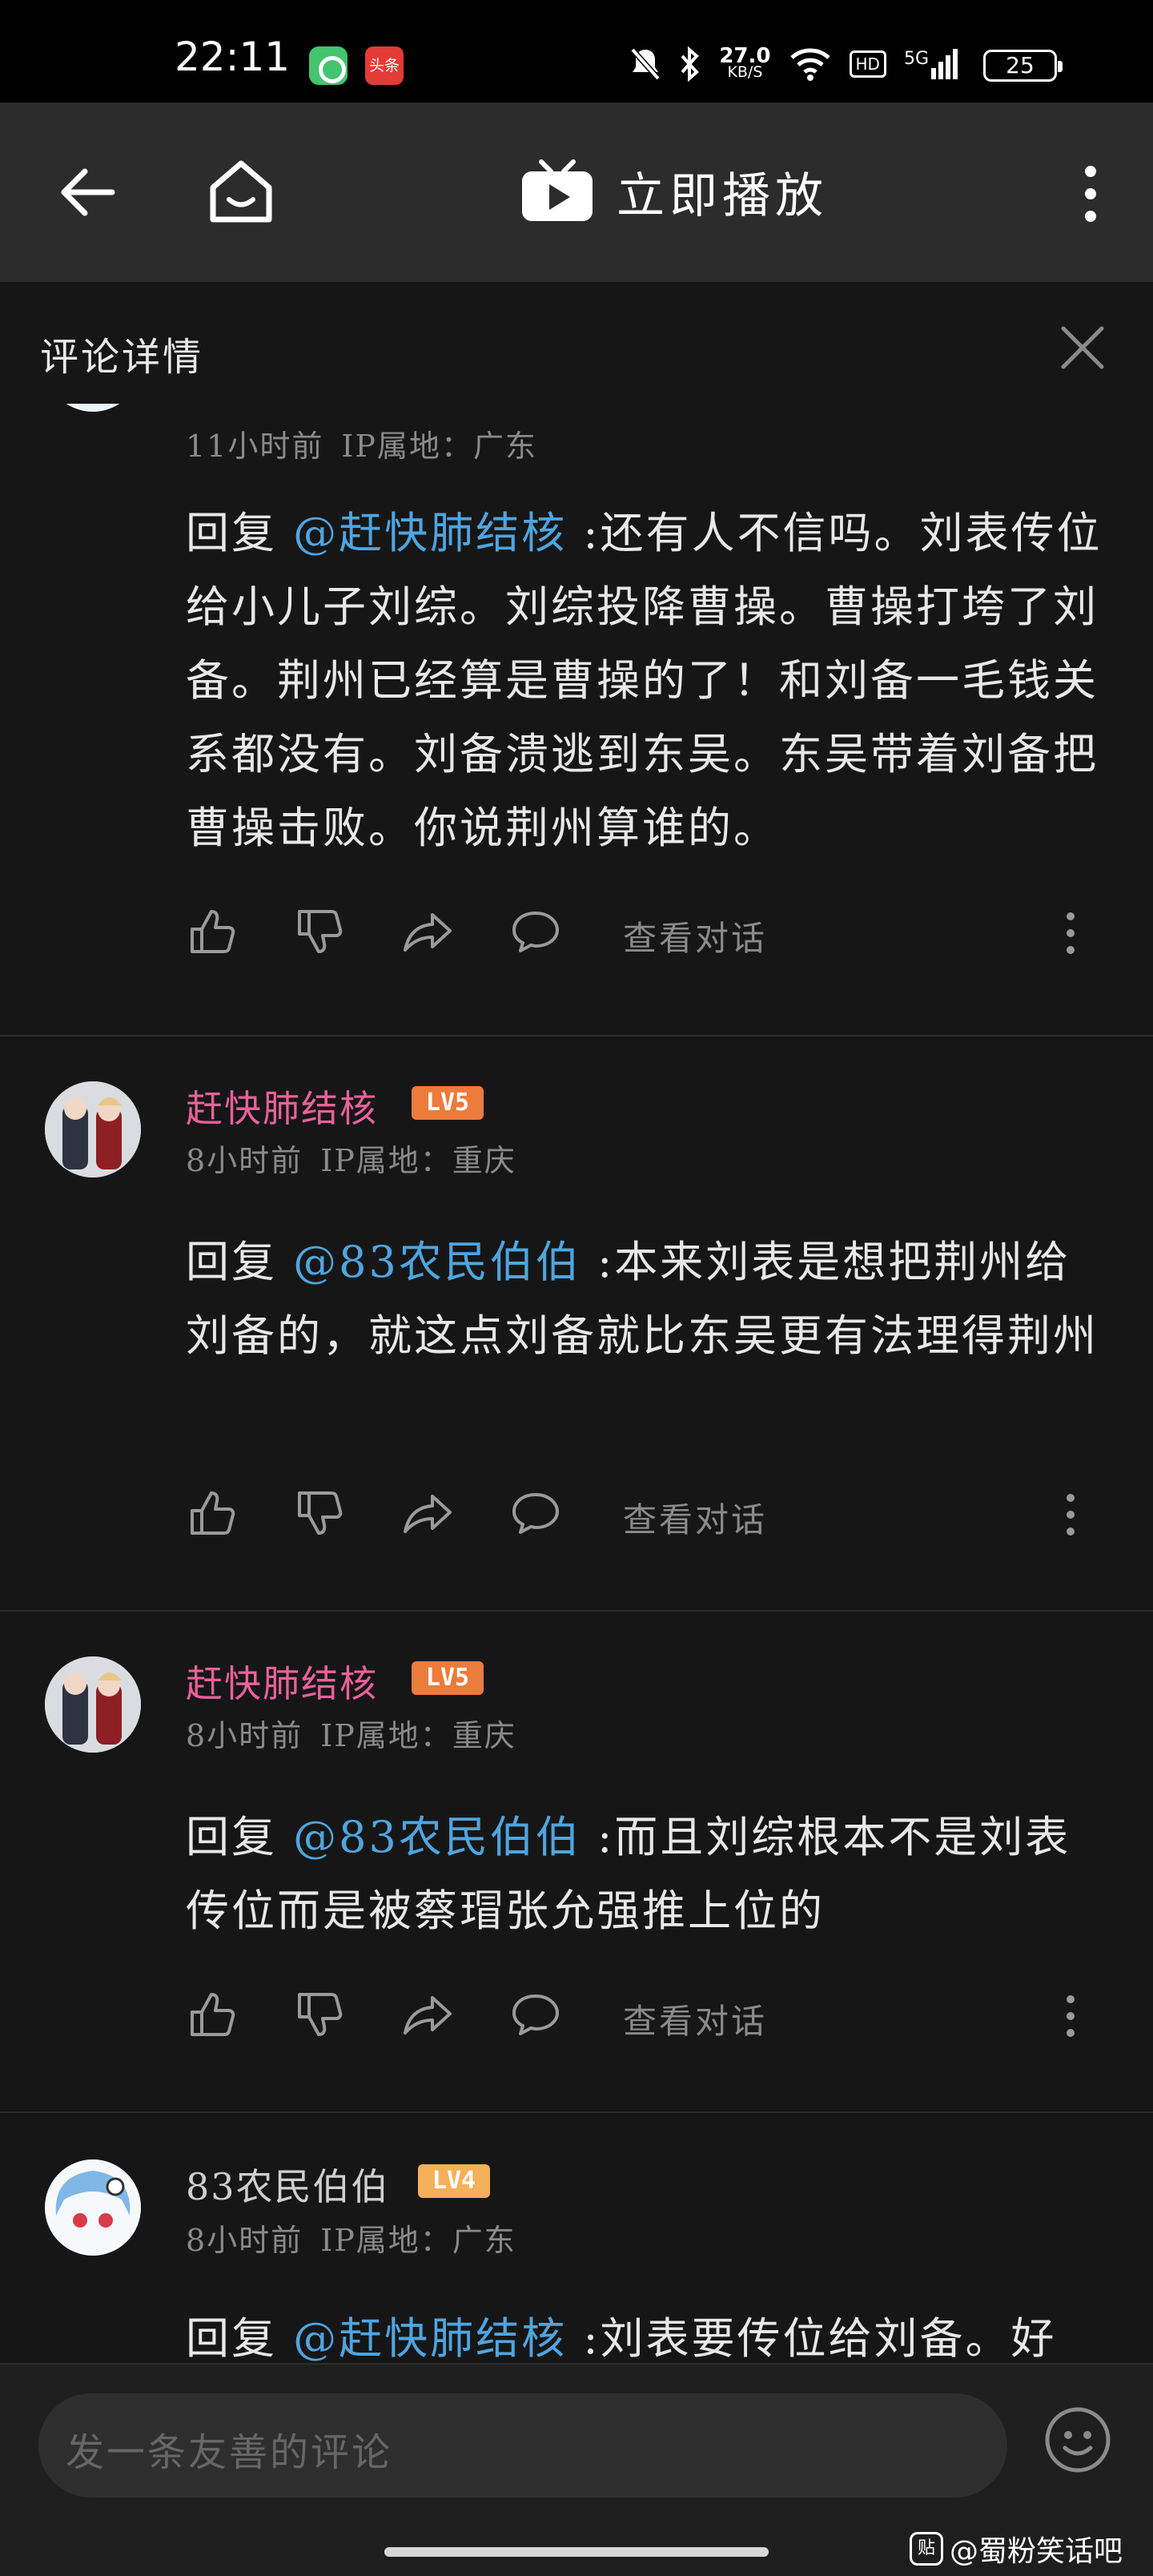 Image resolution: width=1153 pixels, height=2576 pixels. Describe the element at coordinates (454, 2181) in the screenshot. I see `level-badge: LV4` at that location.